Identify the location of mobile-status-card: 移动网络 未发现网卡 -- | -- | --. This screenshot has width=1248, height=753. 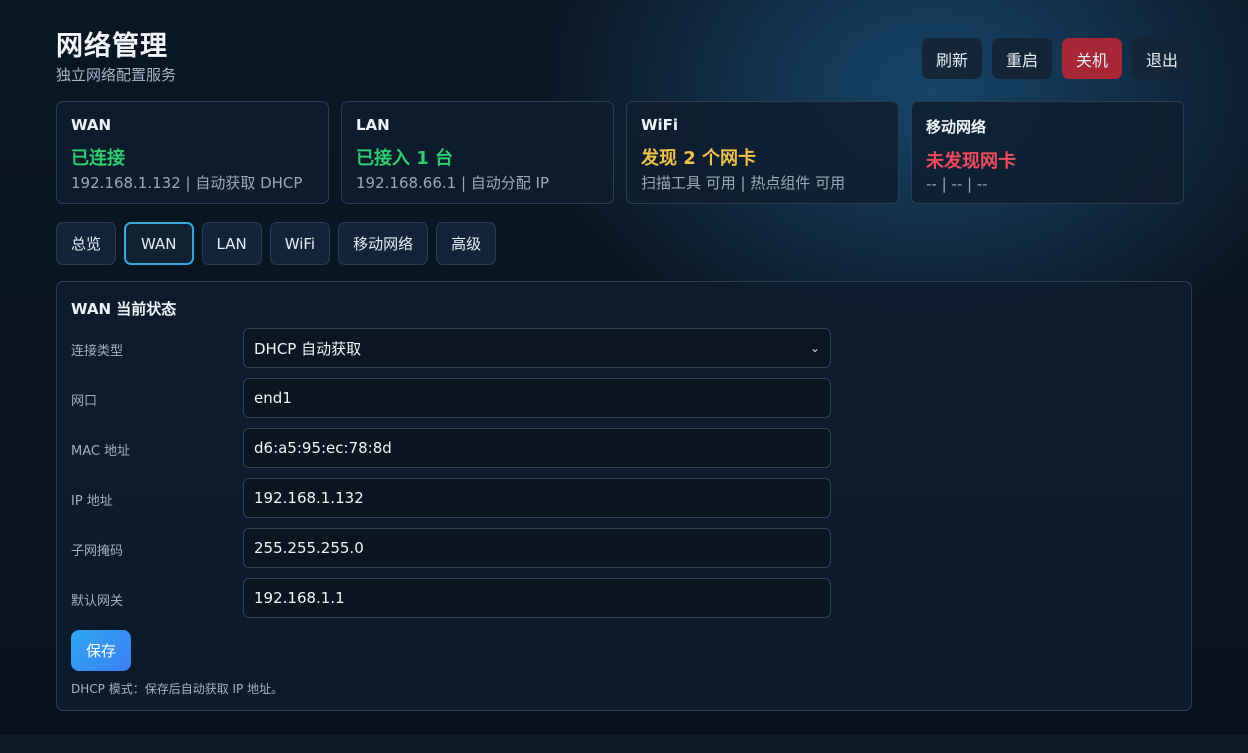
(1047, 152).